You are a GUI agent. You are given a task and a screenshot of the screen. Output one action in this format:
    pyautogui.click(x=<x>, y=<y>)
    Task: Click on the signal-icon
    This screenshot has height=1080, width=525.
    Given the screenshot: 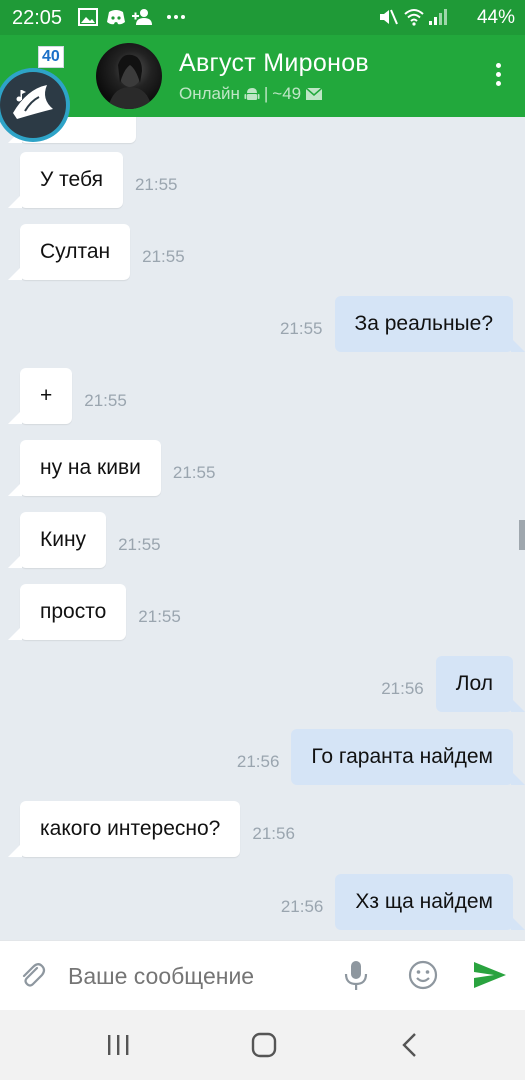 What is the action you would take?
    pyautogui.click(x=438, y=17)
    